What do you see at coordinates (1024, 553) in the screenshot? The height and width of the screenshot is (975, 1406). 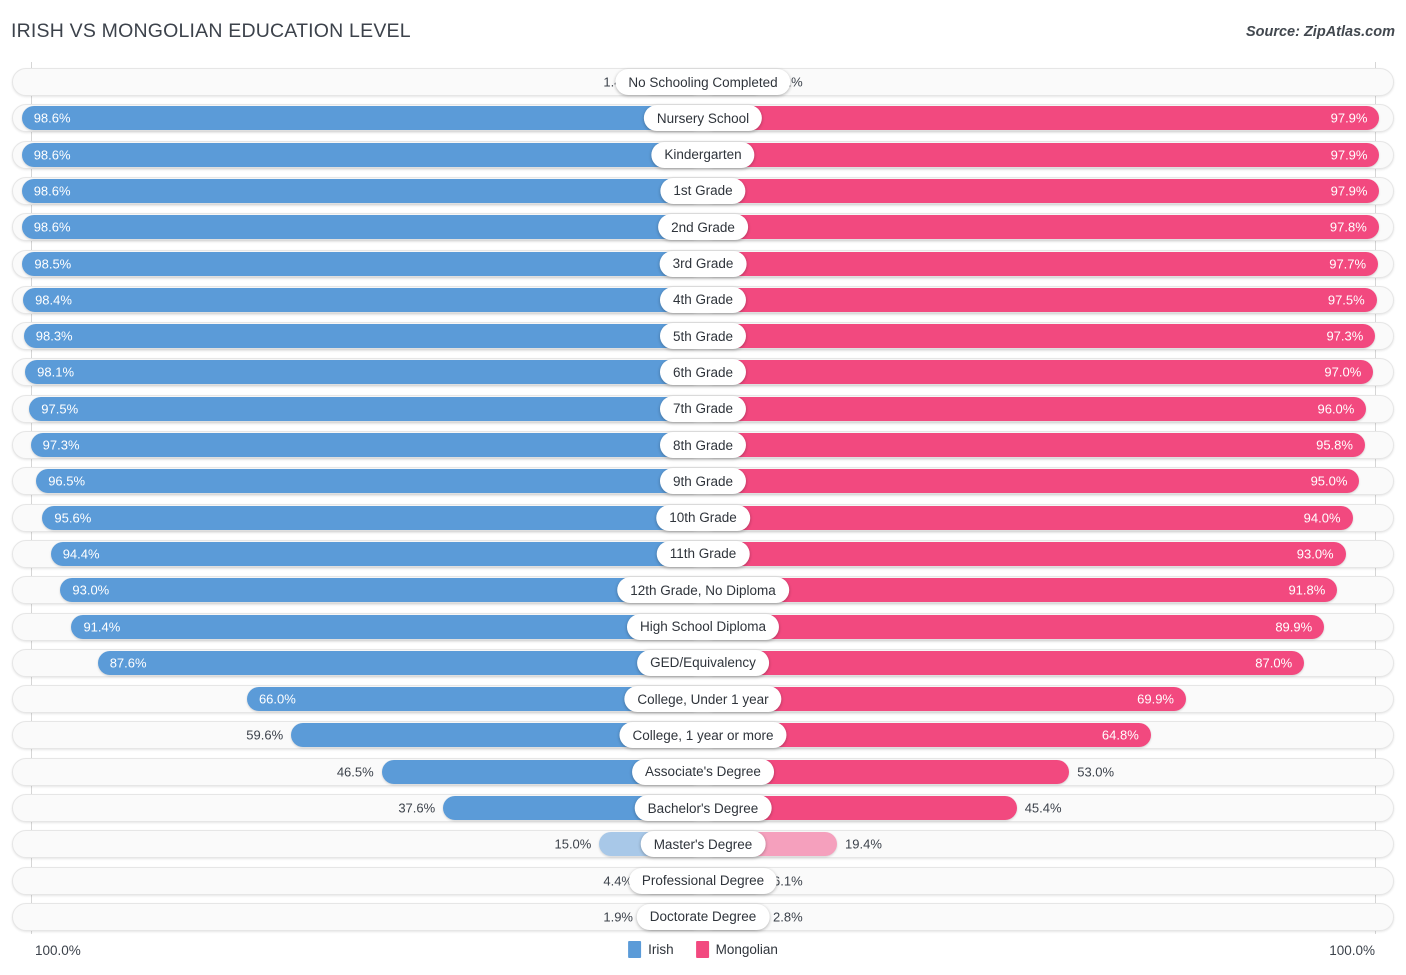 I see `bar-mongolian: 93.0%` at bounding box center [1024, 553].